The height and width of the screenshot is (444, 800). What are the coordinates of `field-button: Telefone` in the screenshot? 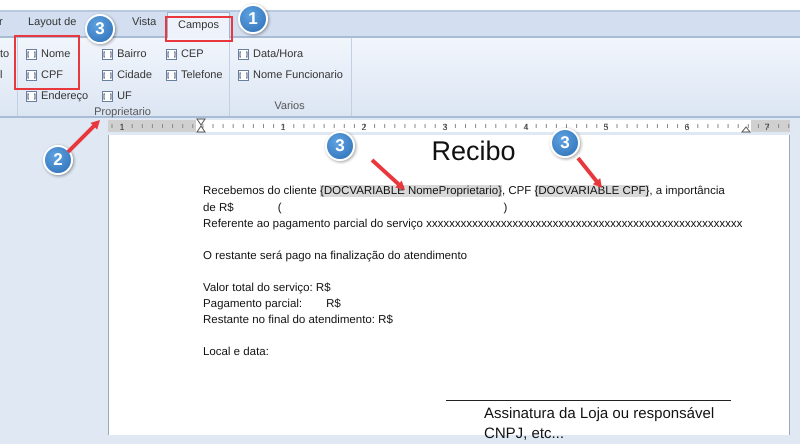 It's located at (194, 75).